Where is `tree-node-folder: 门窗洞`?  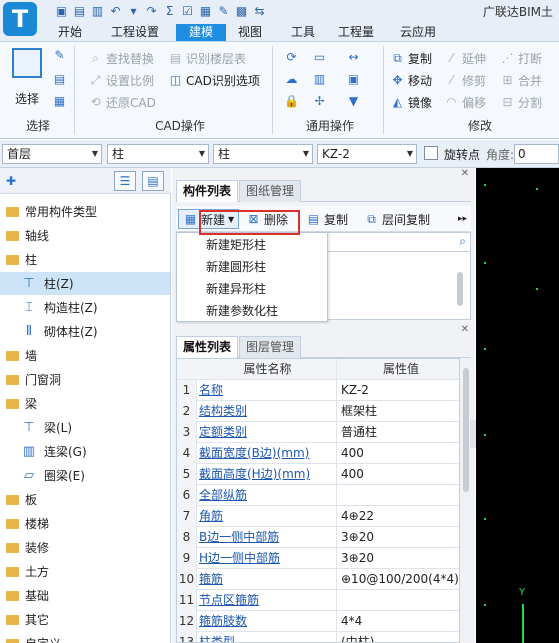
tree-node-folder: 门窗洞 is located at coordinates (85, 379).